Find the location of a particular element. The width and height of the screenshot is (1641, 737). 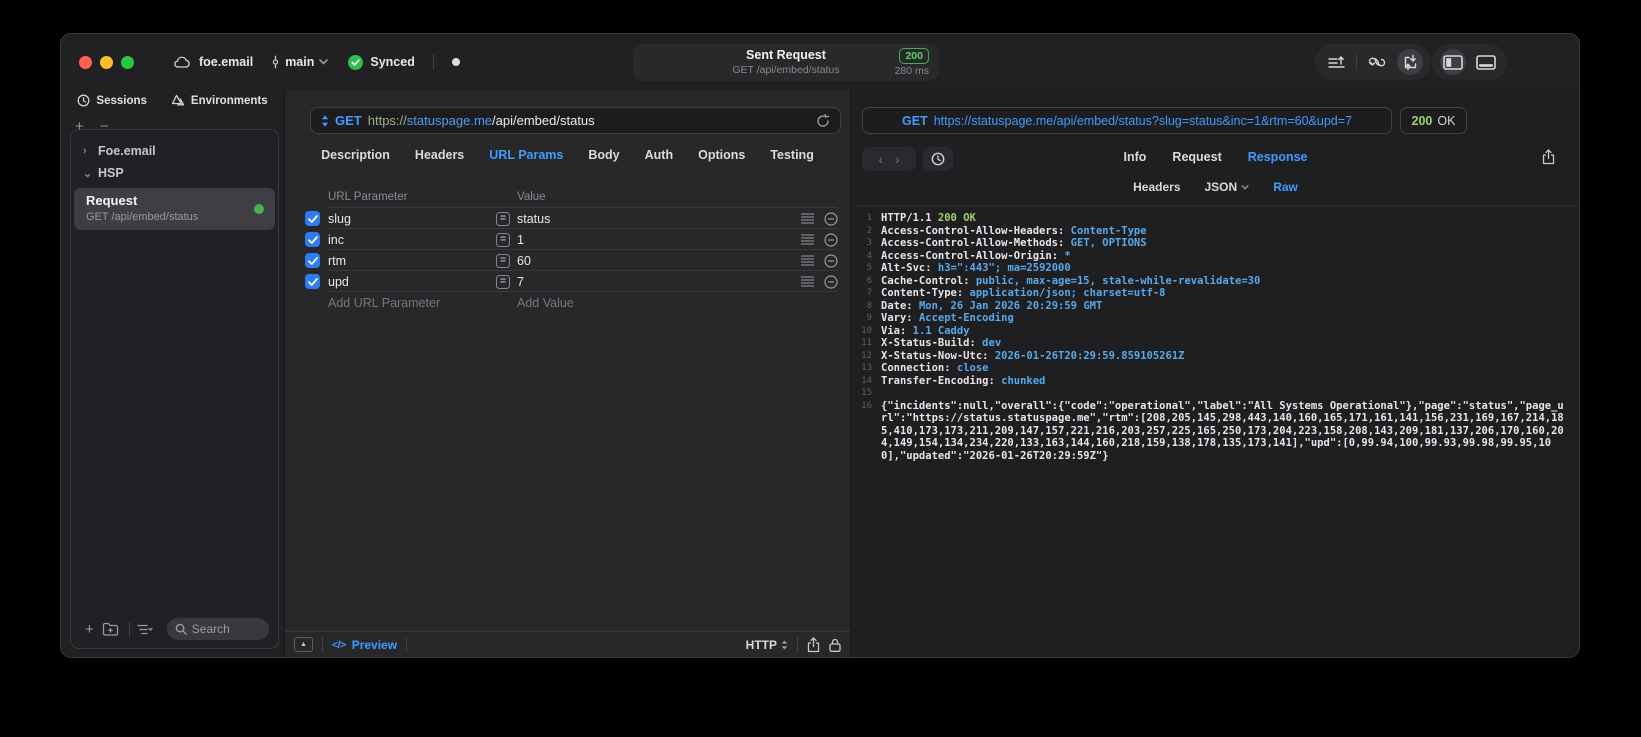

add-param-value-placeholder: Add Value is located at coordinates (677, 303).